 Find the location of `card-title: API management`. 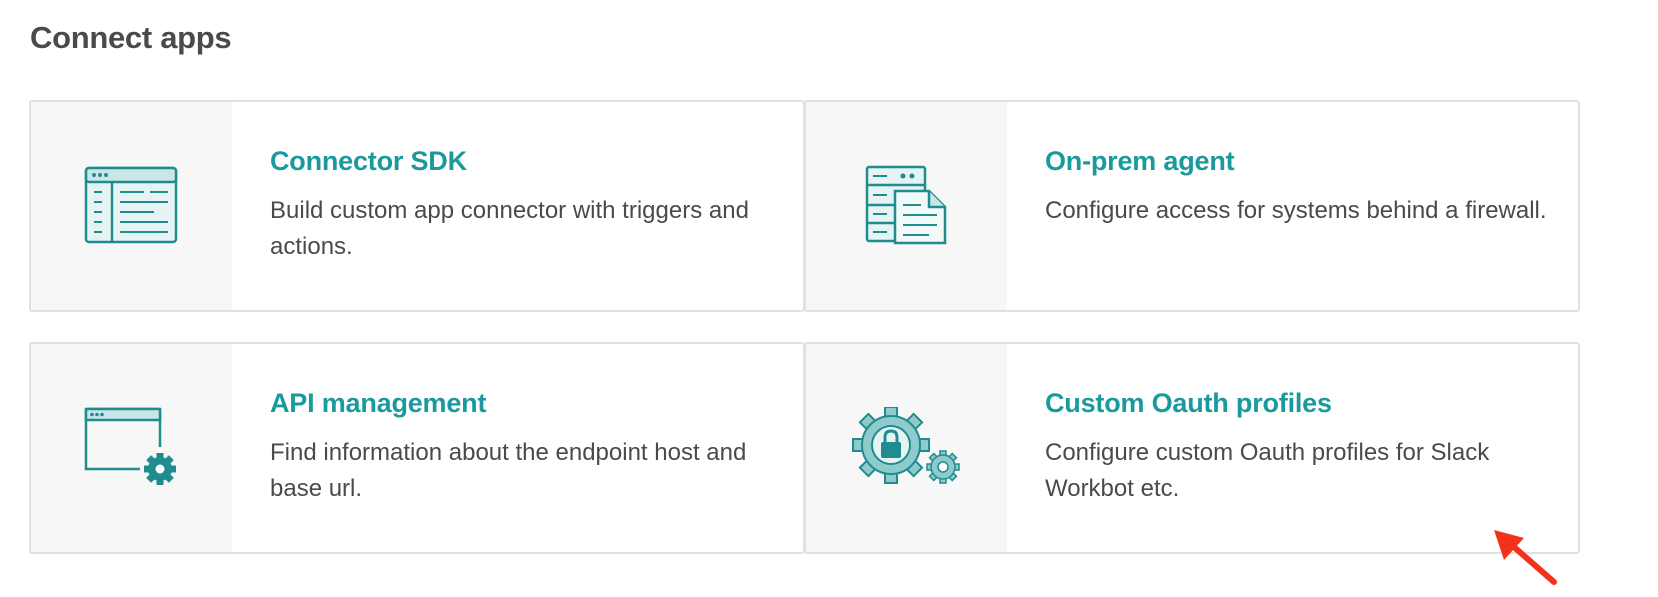

card-title: API management is located at coordinates (521, 403).